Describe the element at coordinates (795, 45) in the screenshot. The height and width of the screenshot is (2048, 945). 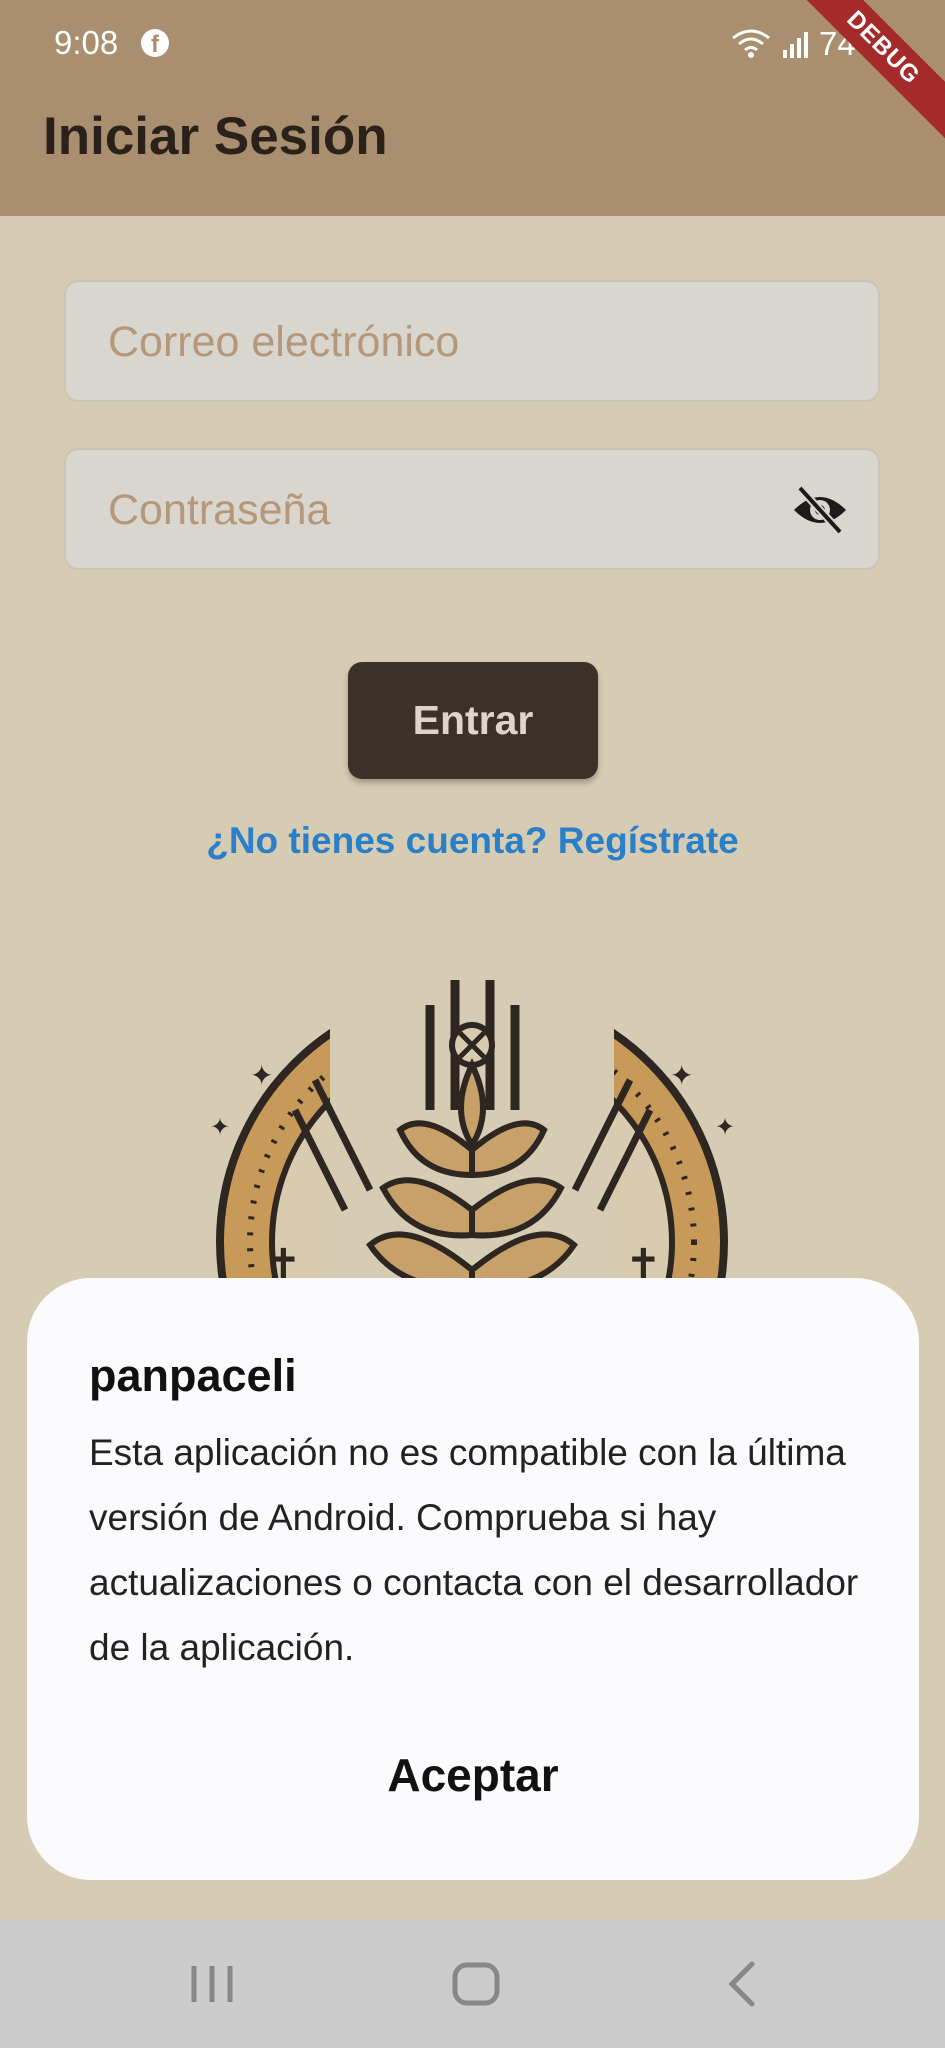
I see `signal-icon` at that location.